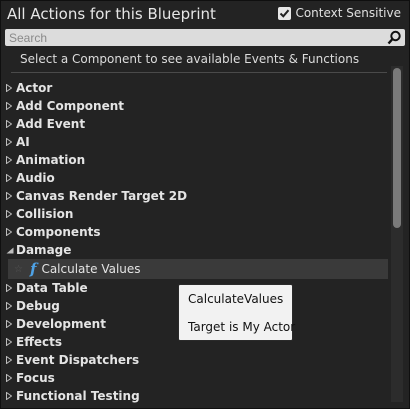  I want to click on search-input, so click(190, 37).